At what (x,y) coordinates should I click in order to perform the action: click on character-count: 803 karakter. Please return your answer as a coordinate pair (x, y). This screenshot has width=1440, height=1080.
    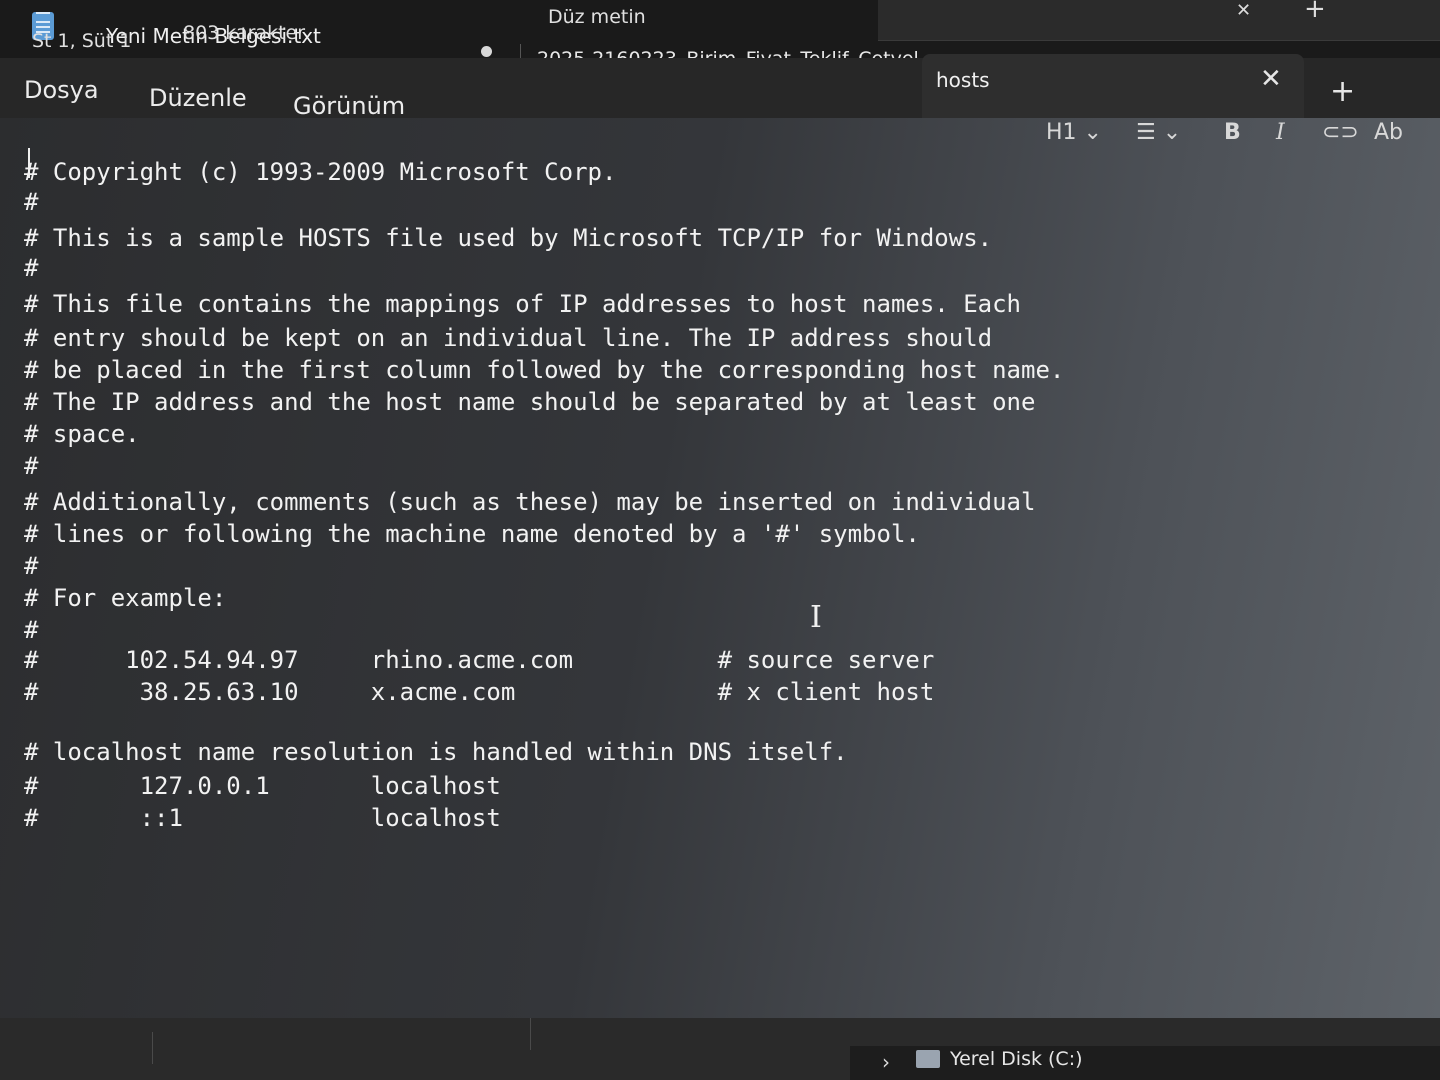
    Looking at the image, I should click on (244, 33).